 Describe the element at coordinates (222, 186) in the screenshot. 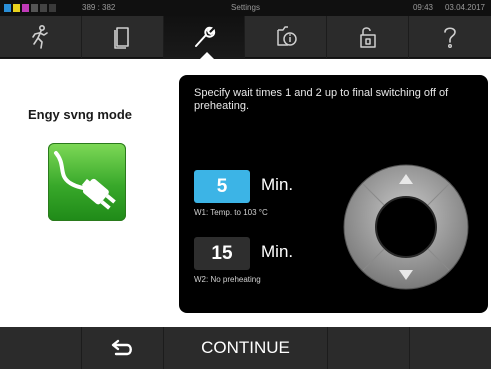

I see `w1-value-field: 5` at that location.